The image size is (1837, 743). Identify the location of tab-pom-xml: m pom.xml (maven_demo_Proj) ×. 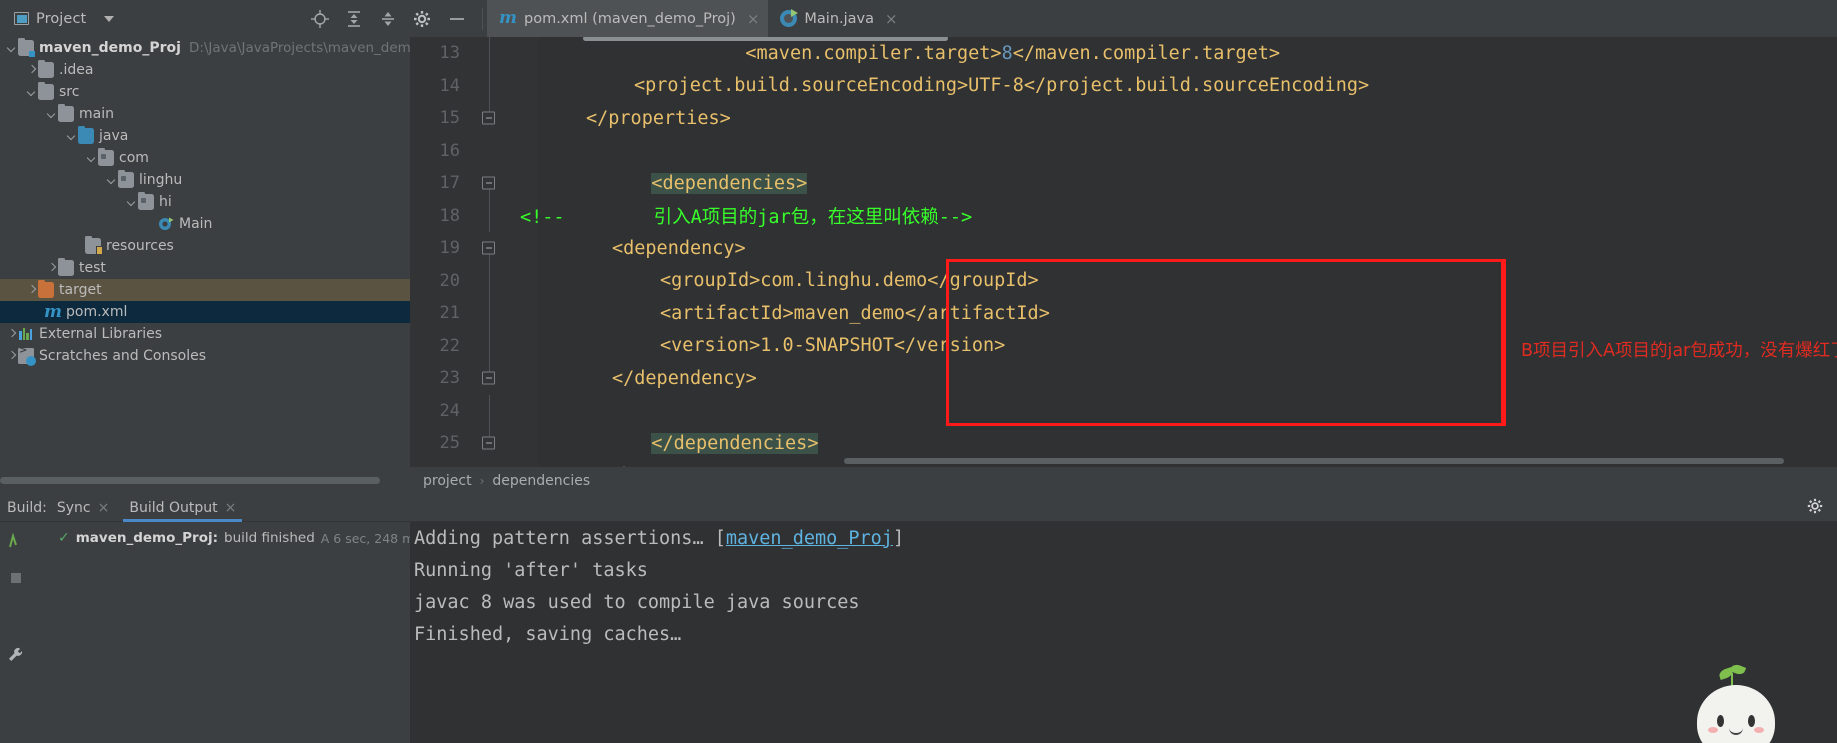
(628, 18).